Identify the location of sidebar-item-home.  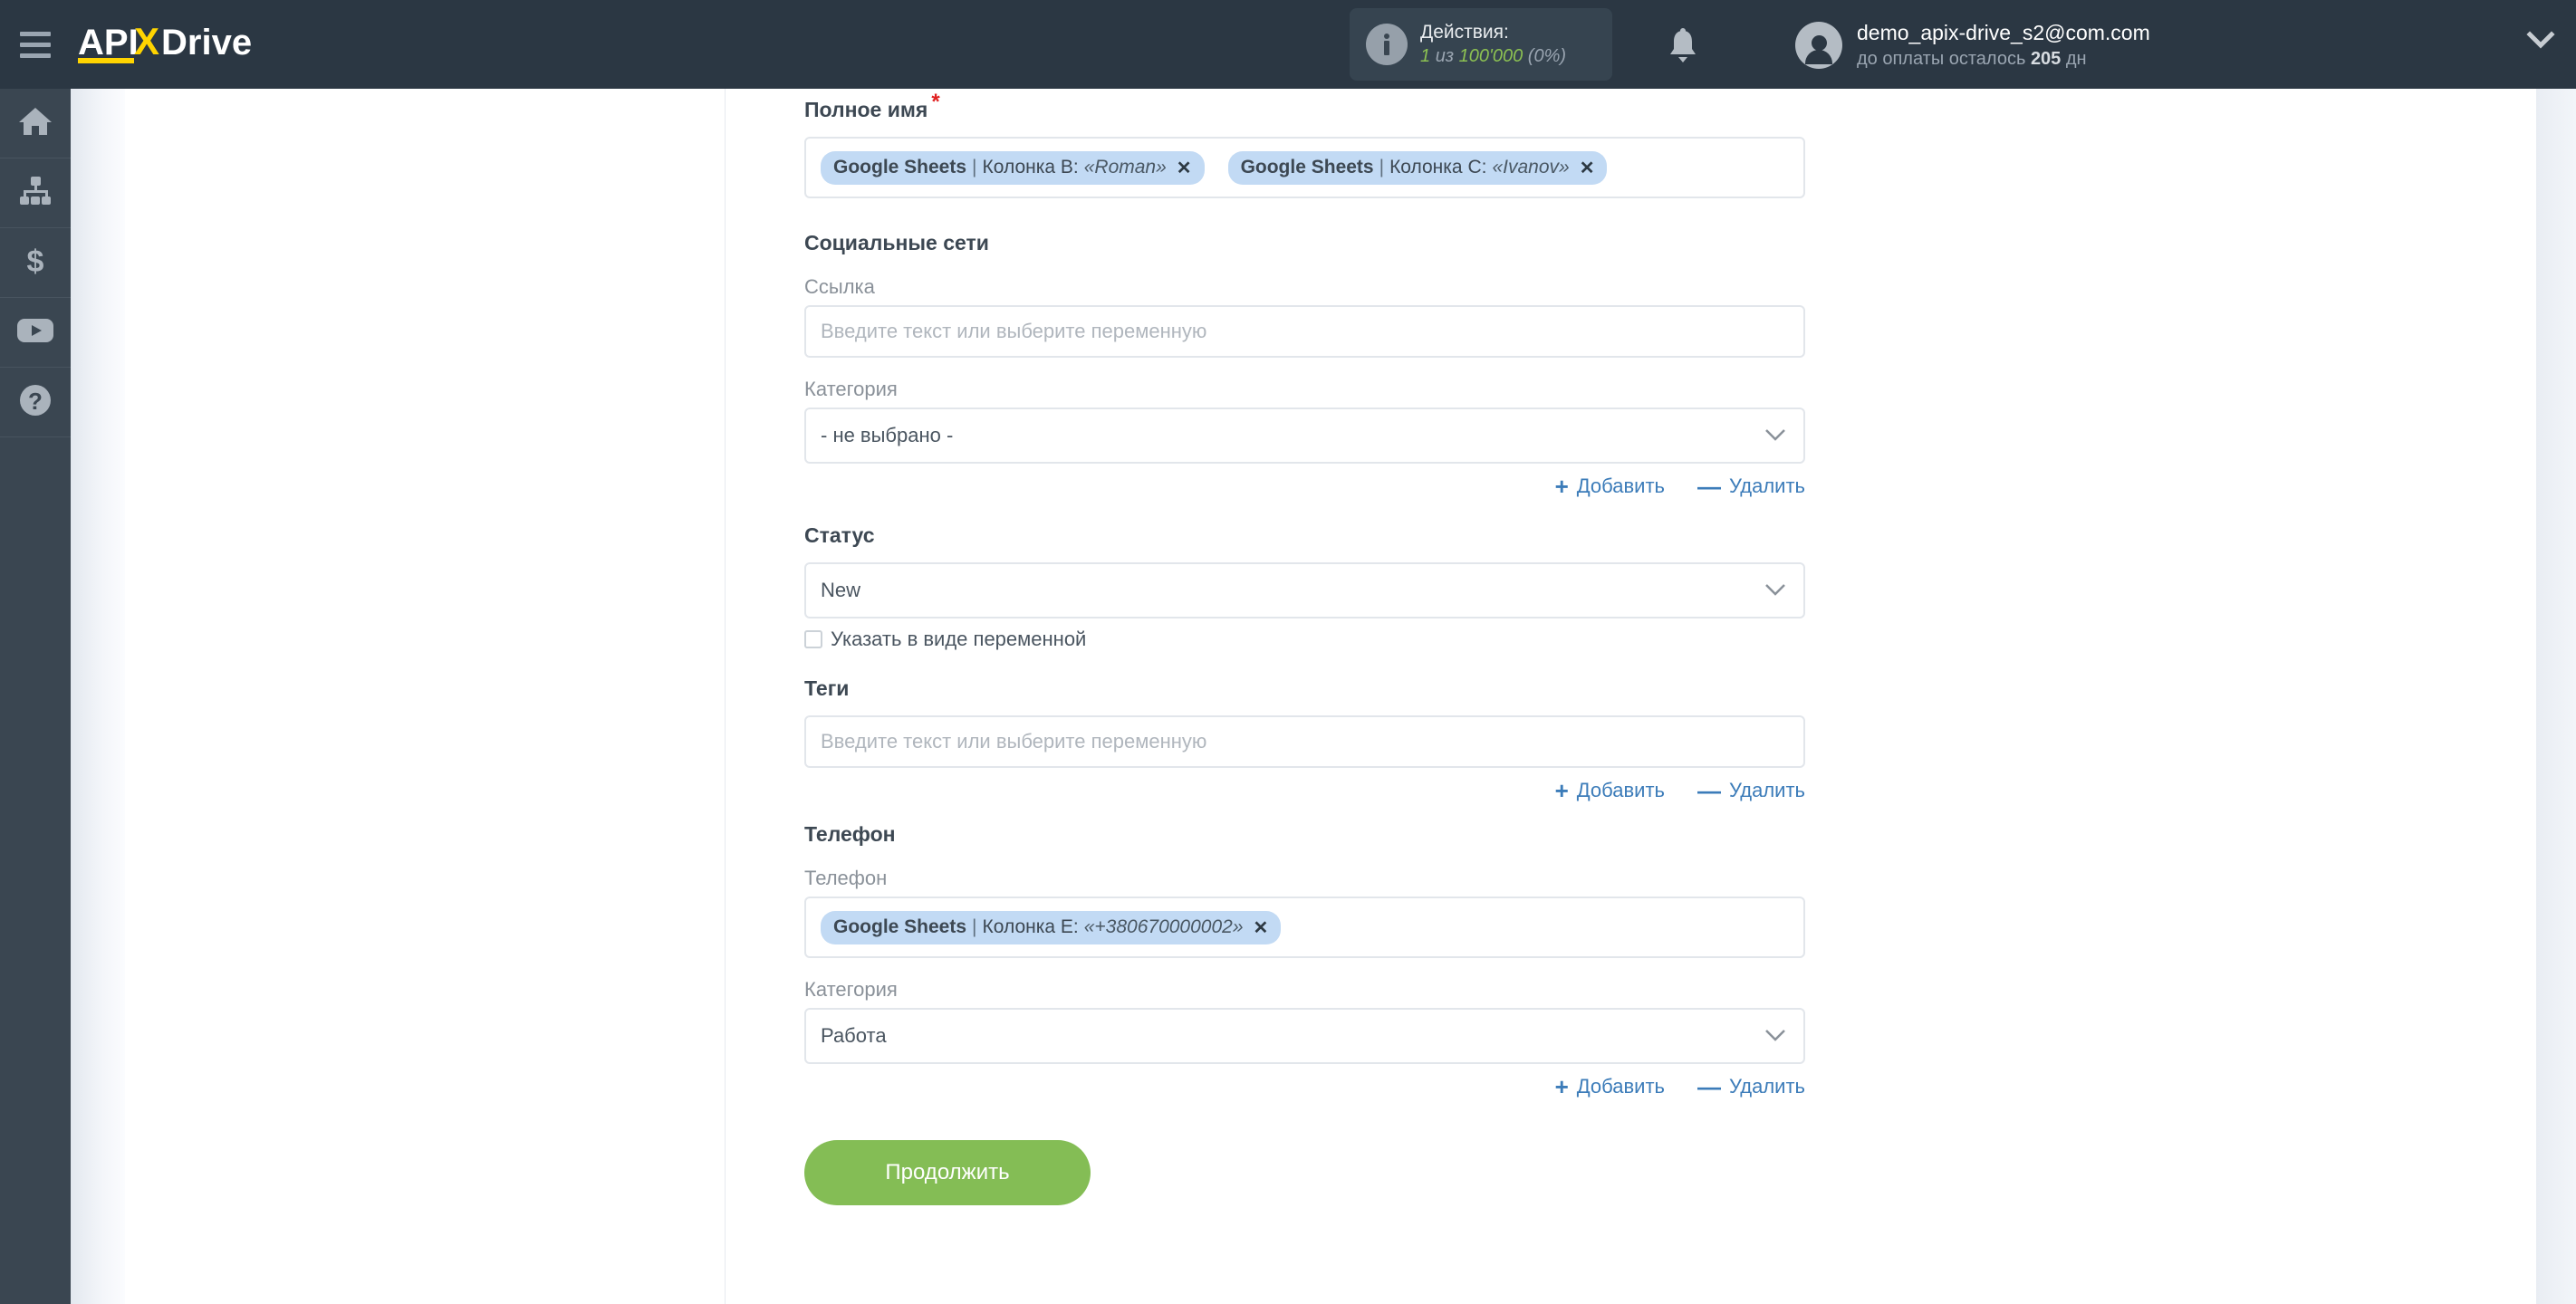
(35, 124).